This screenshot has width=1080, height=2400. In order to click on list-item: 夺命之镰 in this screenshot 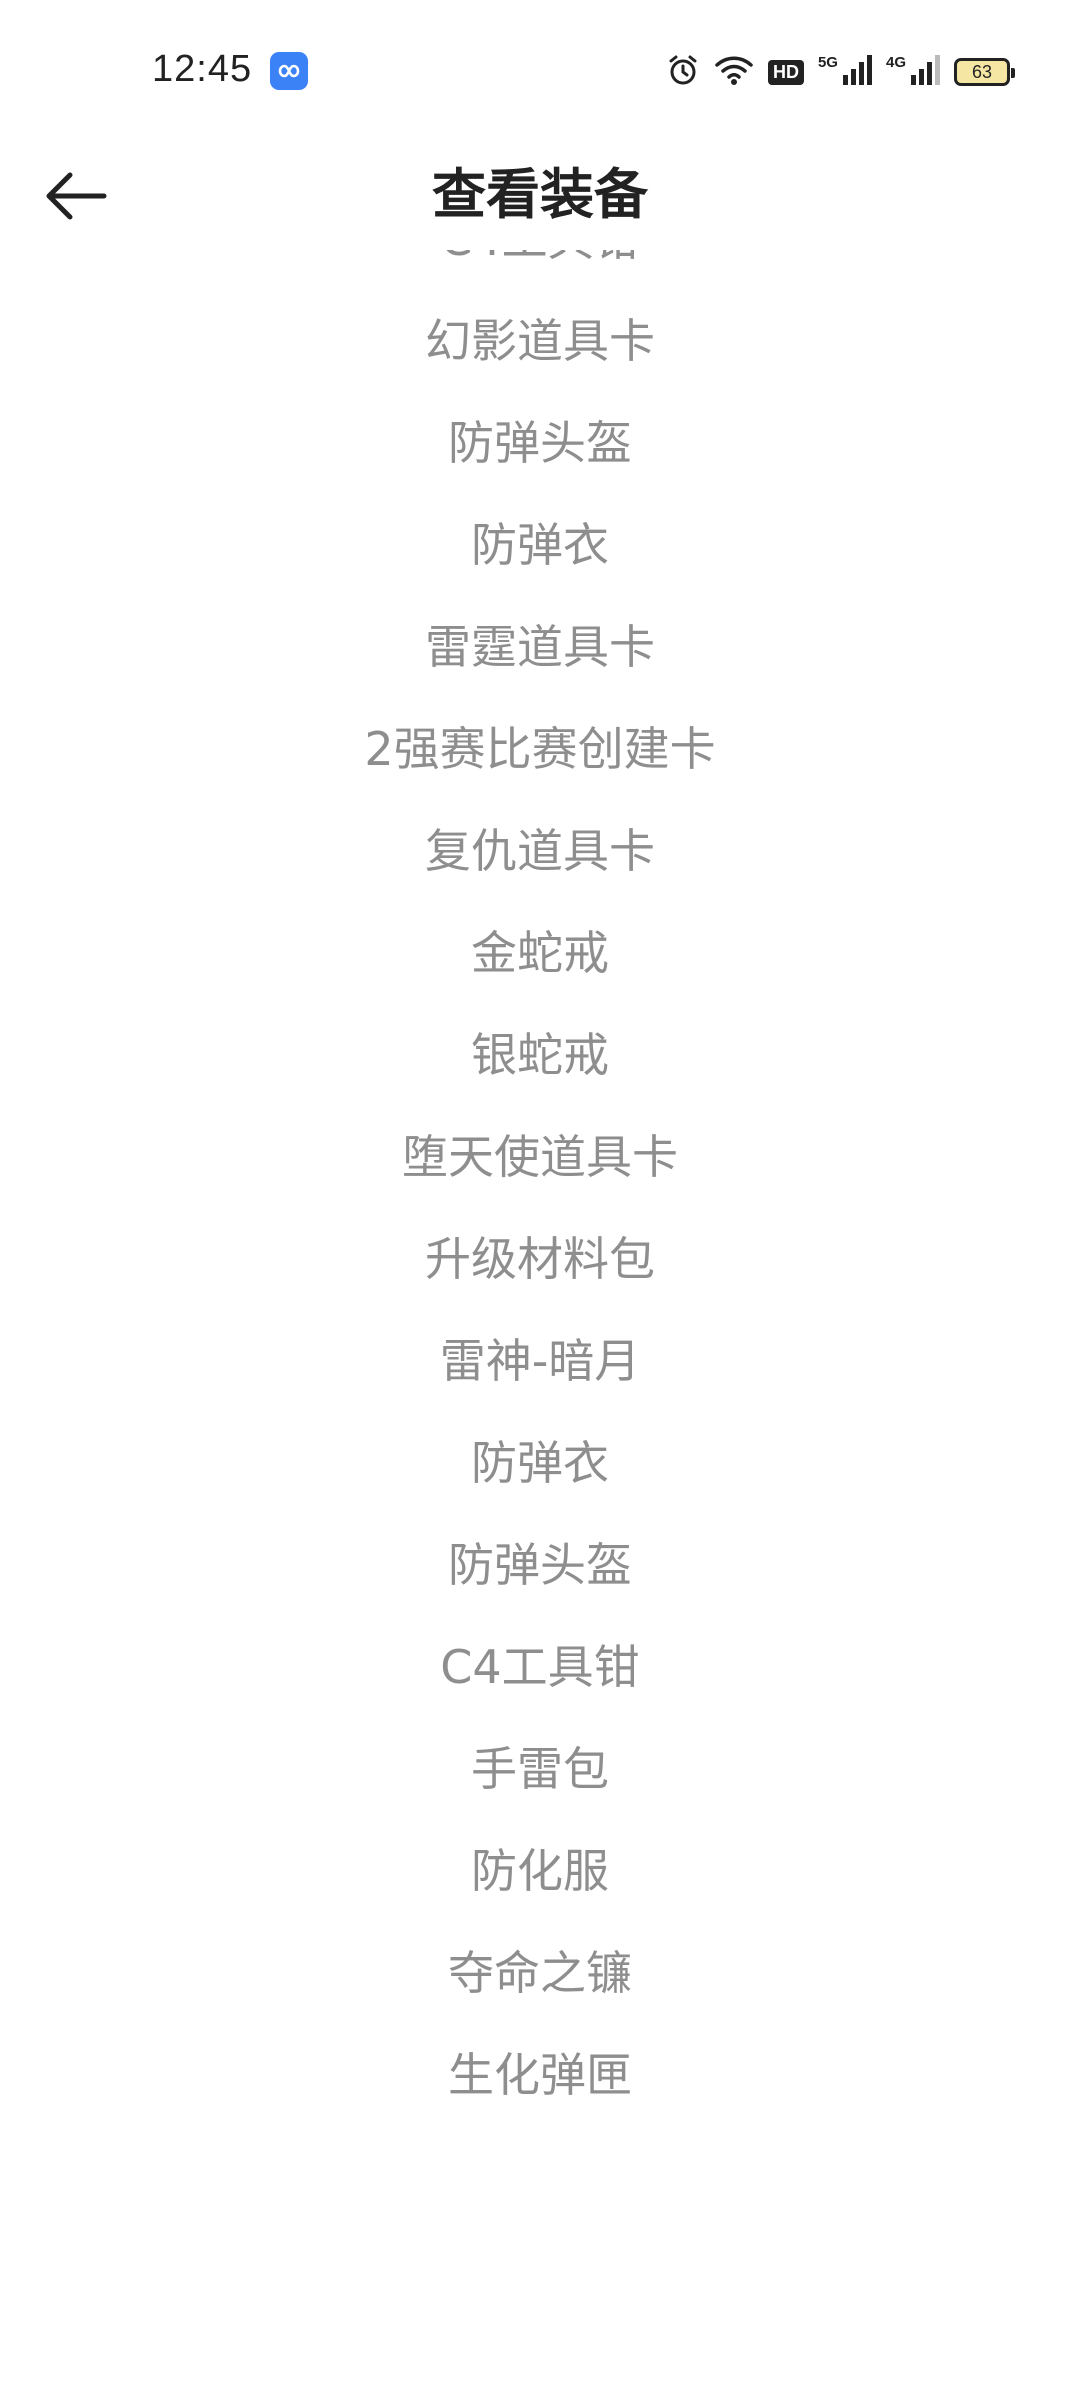, I will do `click(540, 1973)`.